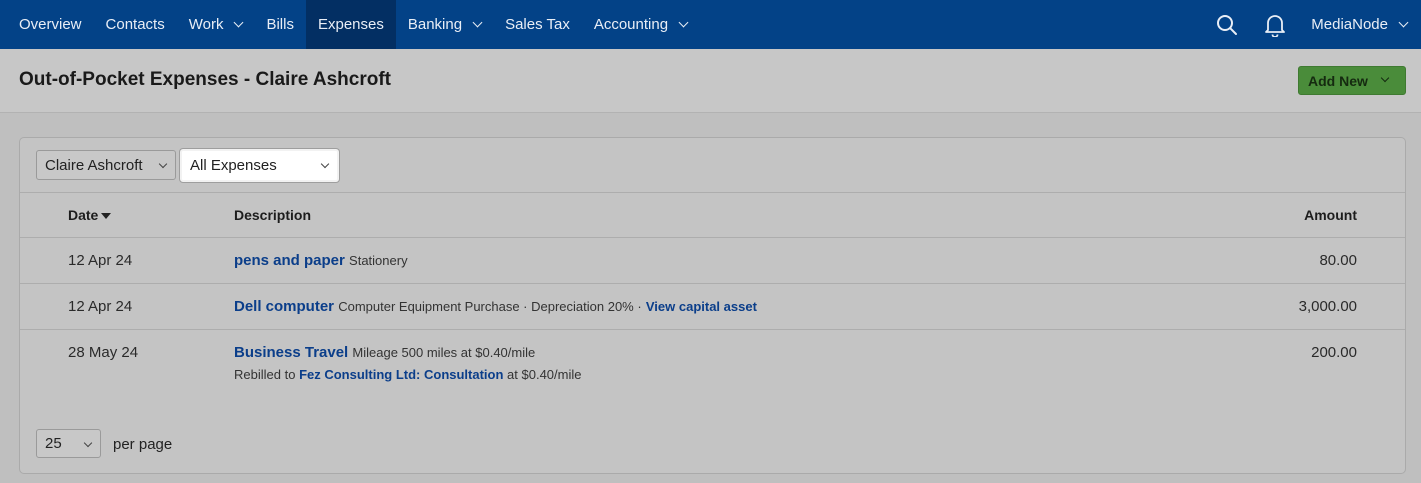 Image resolution: width=1421 pixels, height=483 pixels. I want to click on company-name: MediaNode, so click(1349, 24).